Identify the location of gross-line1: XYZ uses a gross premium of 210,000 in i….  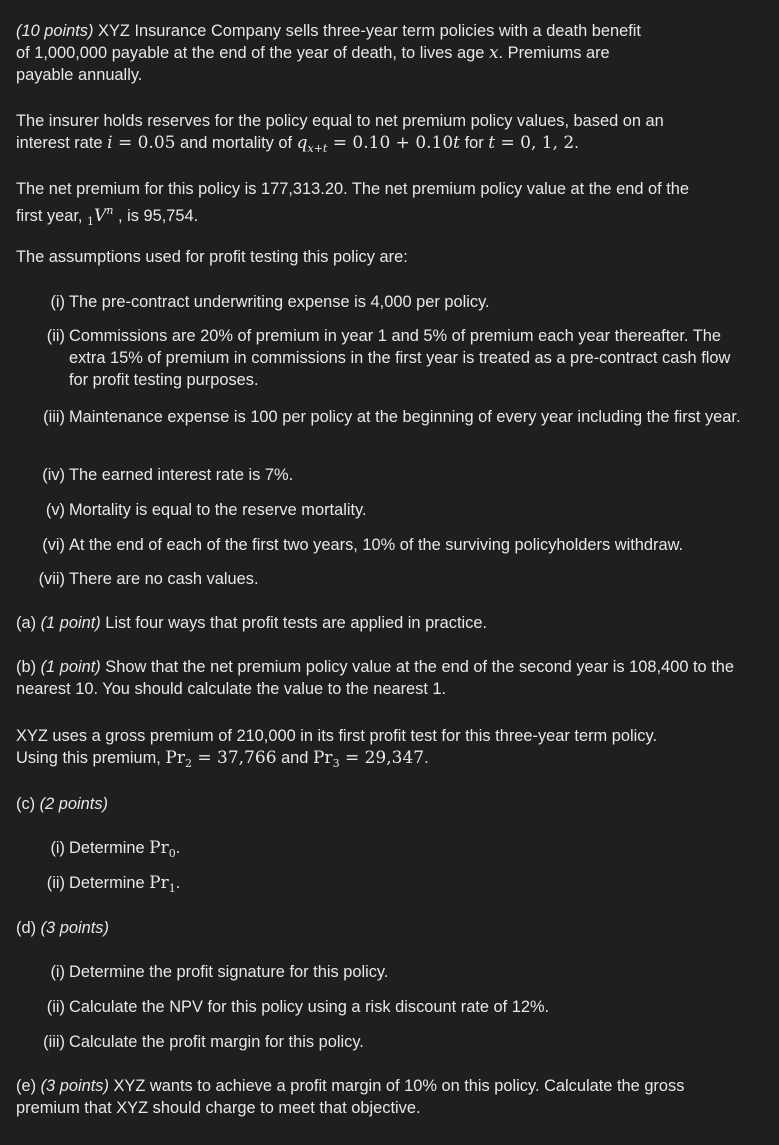
(336, 736).